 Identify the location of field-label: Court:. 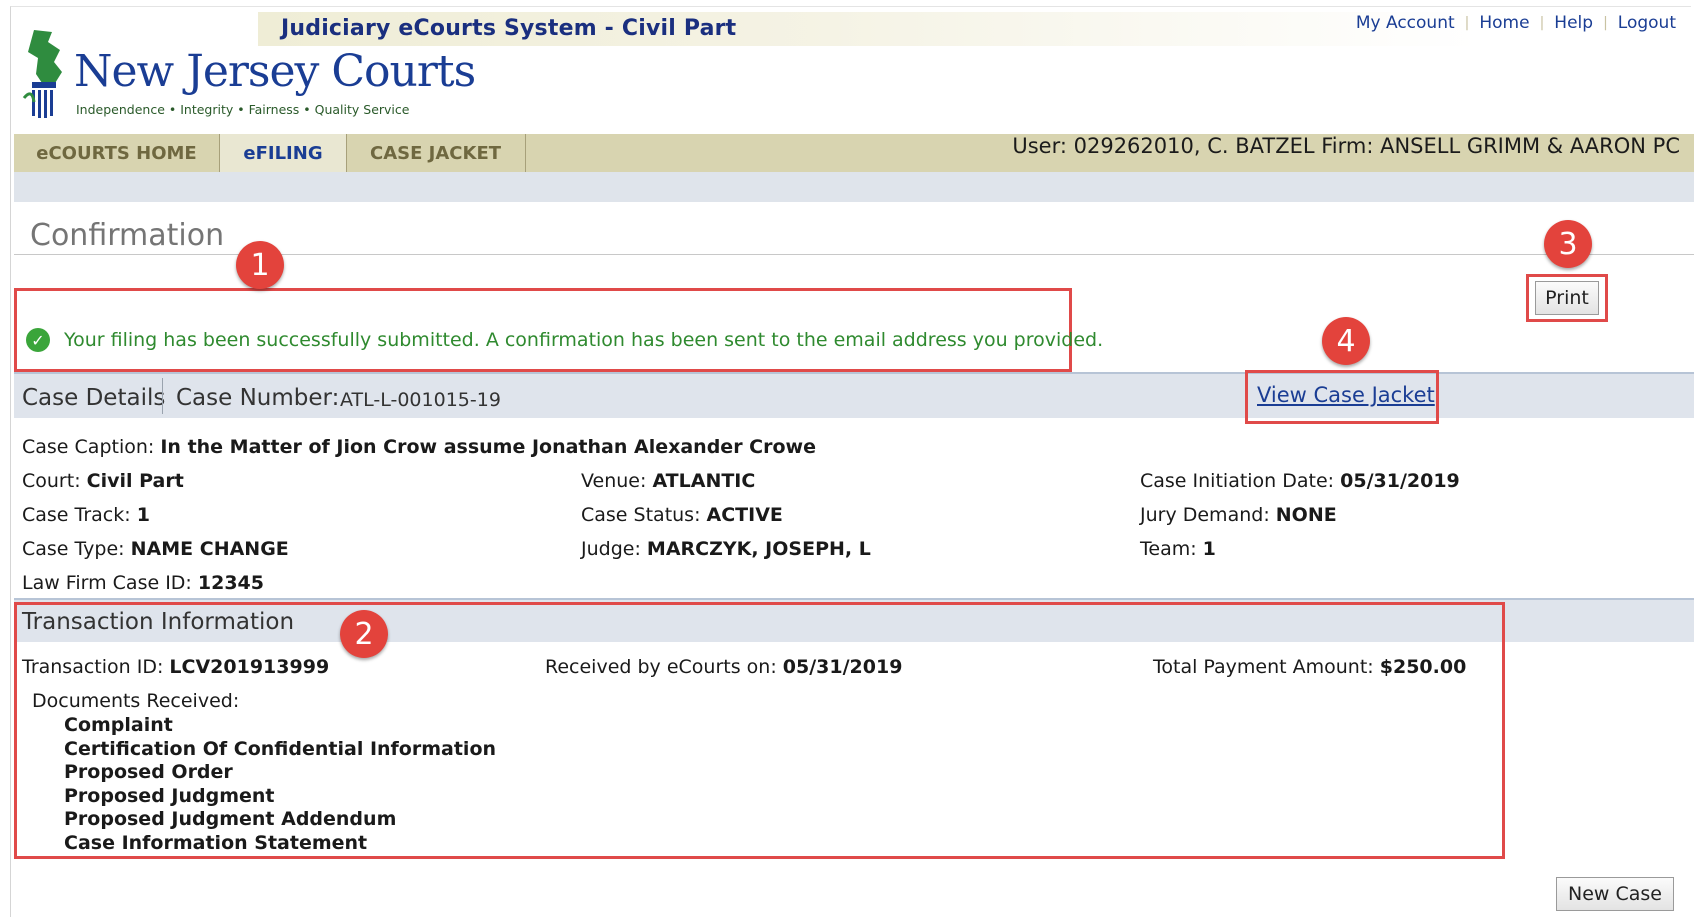
(51, 481).